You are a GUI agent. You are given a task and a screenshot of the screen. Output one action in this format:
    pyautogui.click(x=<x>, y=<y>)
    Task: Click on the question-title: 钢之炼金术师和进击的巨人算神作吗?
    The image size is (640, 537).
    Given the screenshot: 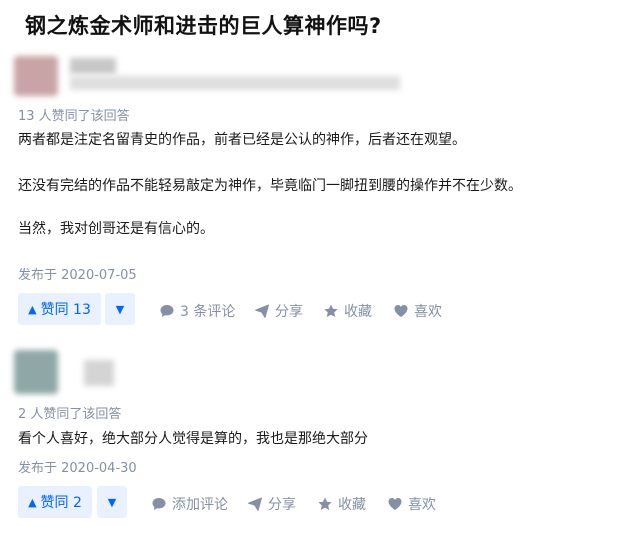 What is the action you would take?
    pyautogui.click(x=203, y=26)
    